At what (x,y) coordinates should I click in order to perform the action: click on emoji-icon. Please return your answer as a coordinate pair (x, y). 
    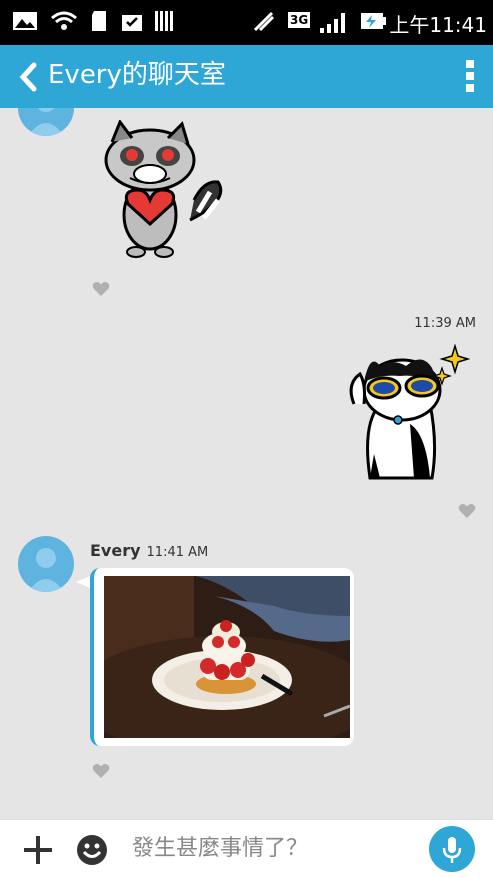
    Looking at the image, I should click on (92, 850).